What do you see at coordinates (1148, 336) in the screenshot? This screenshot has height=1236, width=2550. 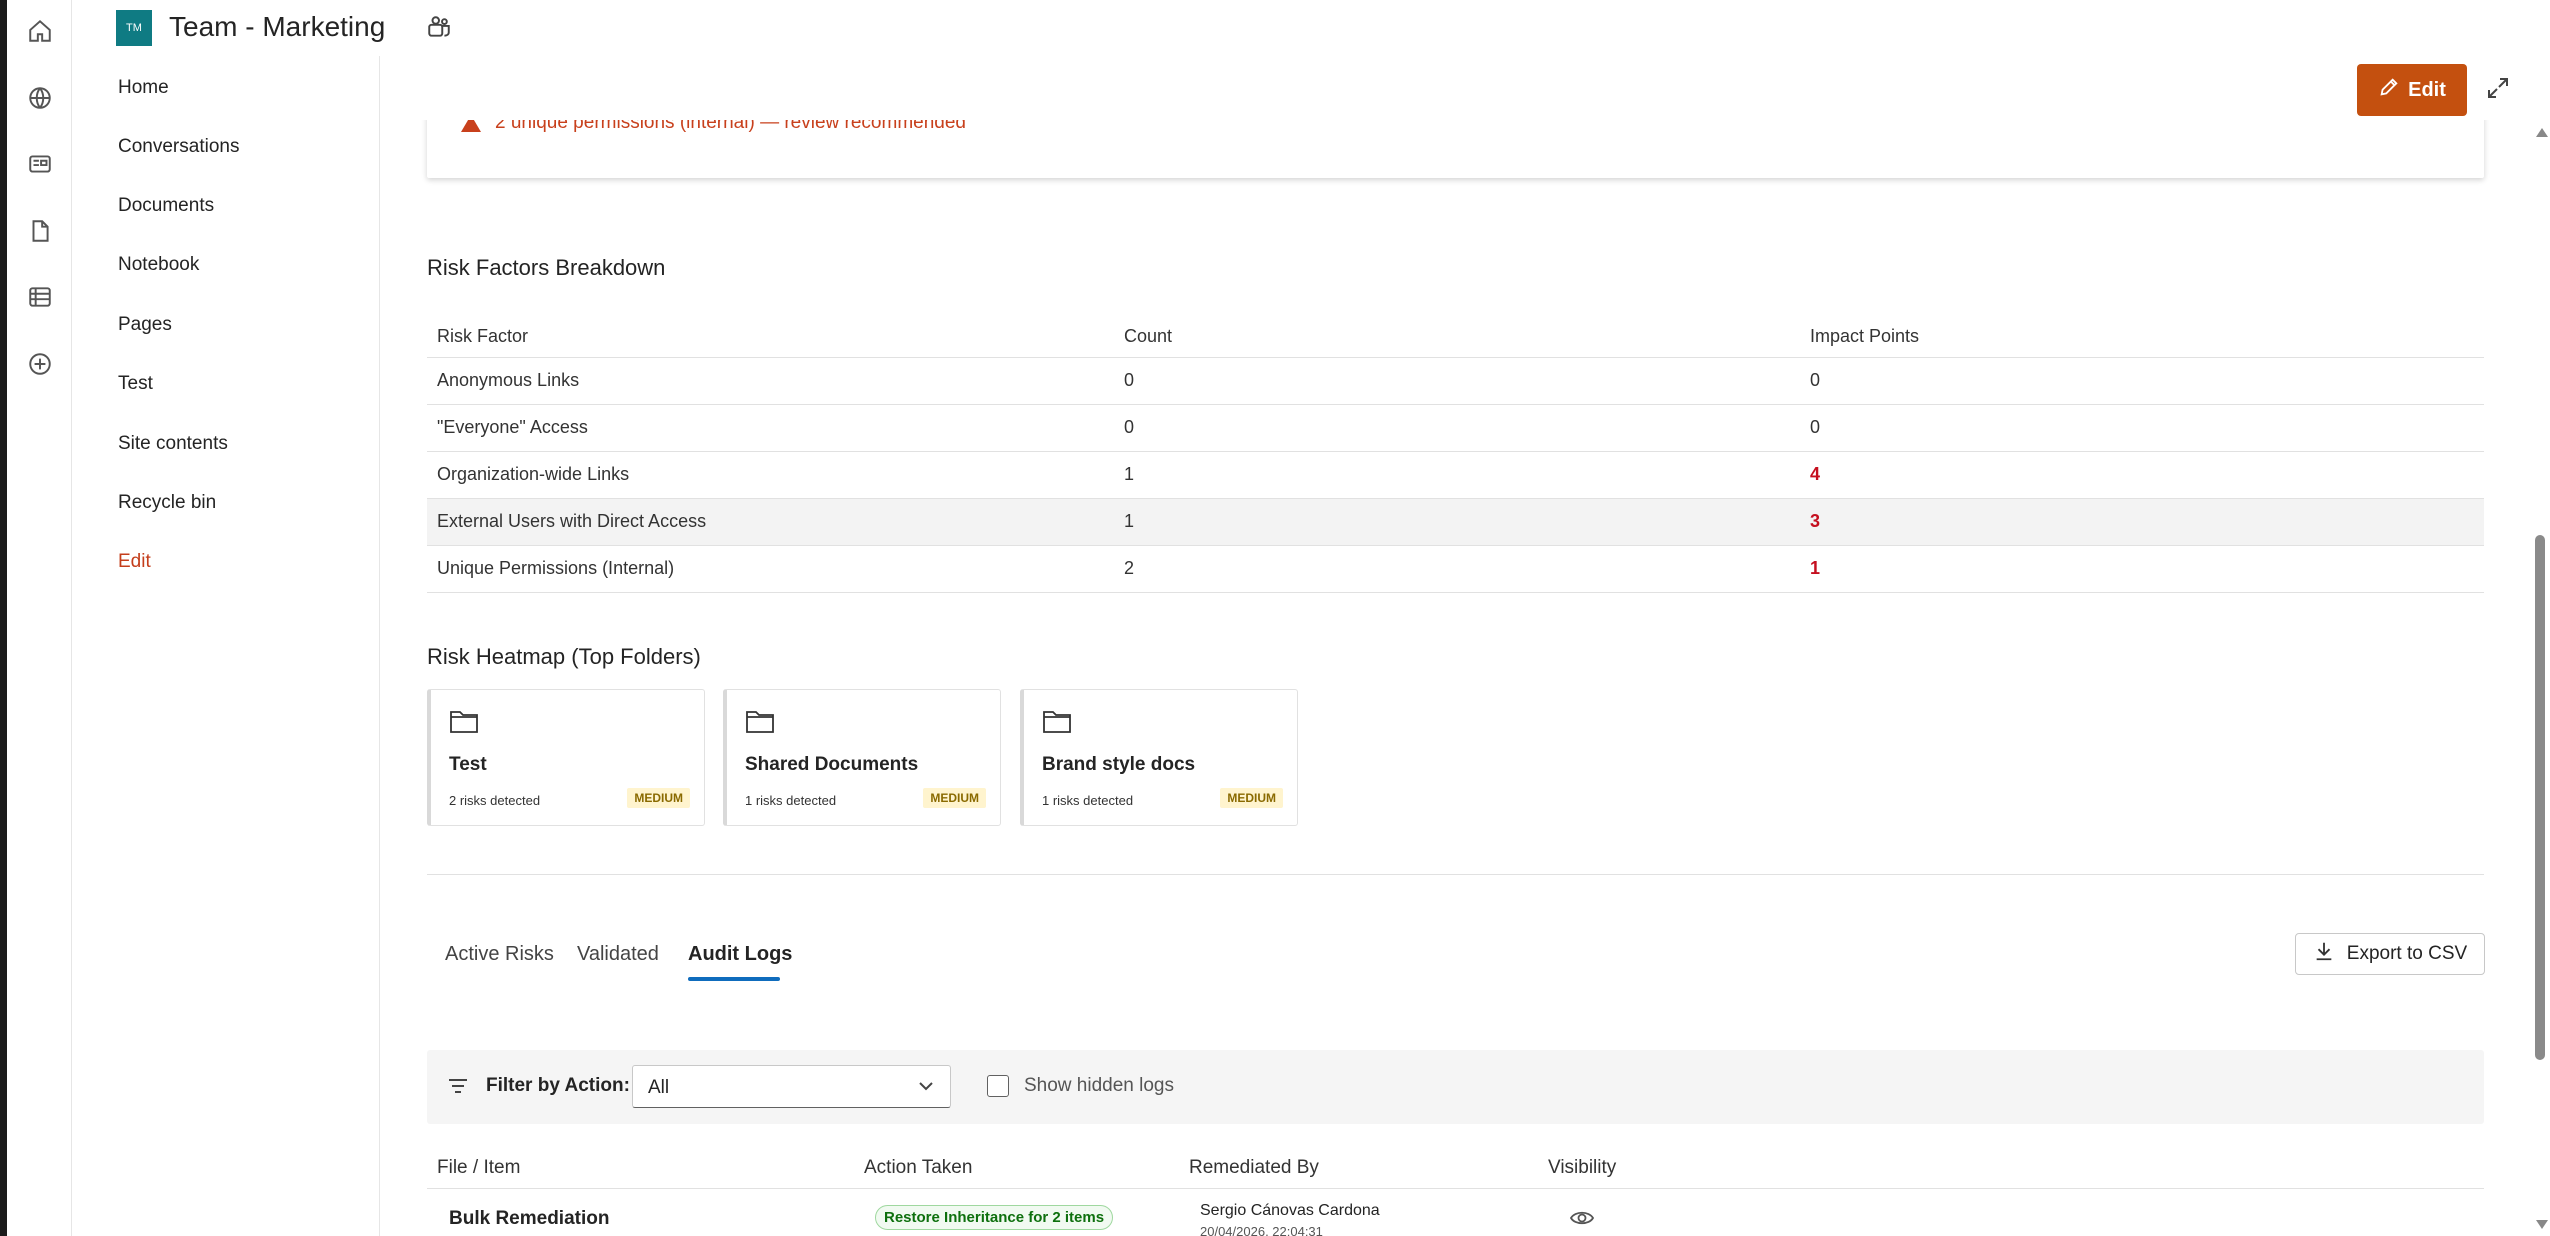 I see `column-header: Count` at bounding box center [1148, 336].